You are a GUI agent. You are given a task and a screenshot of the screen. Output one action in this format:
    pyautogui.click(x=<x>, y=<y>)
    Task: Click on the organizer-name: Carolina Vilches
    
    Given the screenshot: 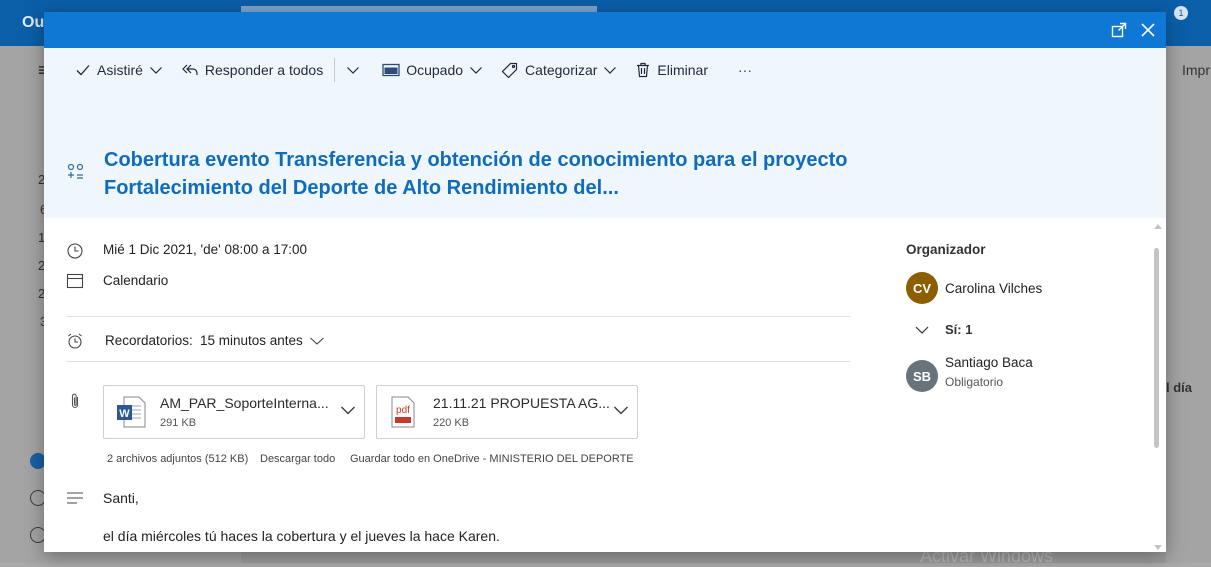 What is the action you would take?
    pyautogui.click(x=993, y=288)
    